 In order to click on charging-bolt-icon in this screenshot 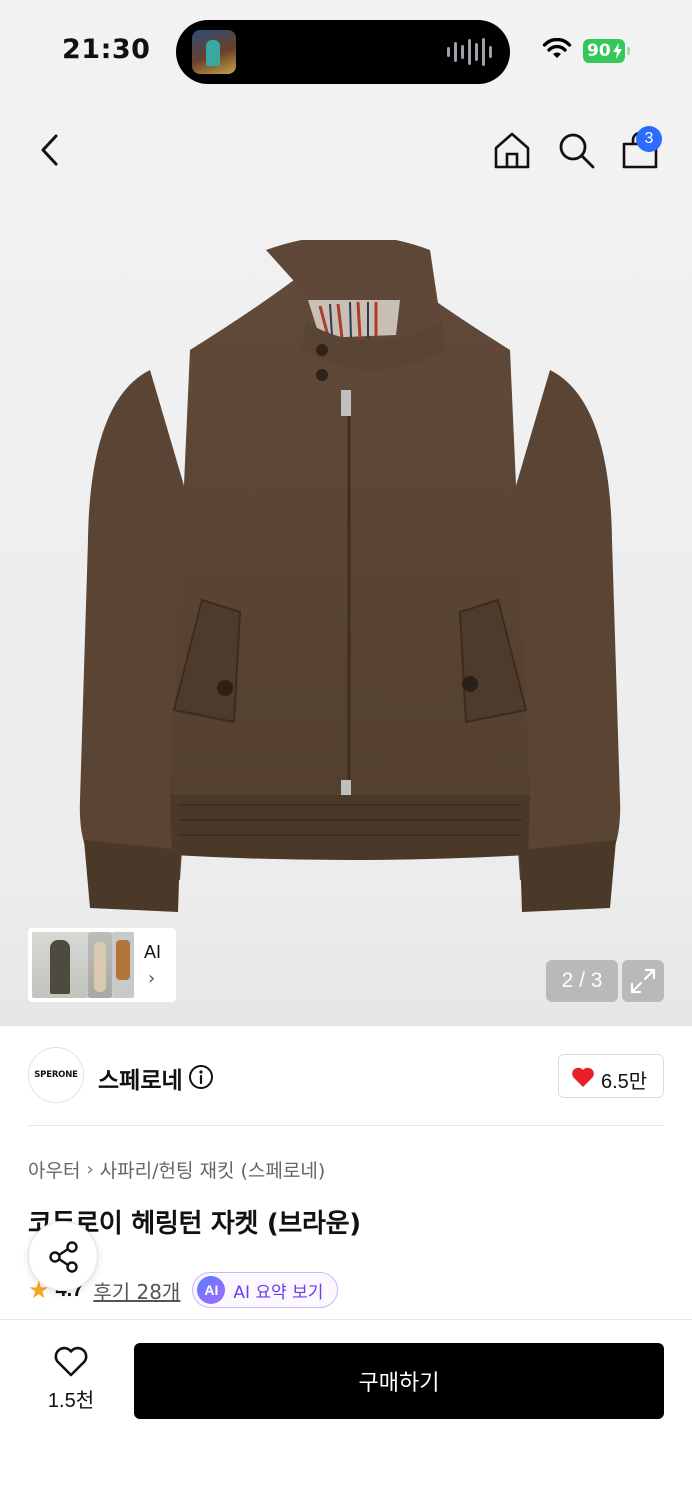, I will do `click(617, 51)`.